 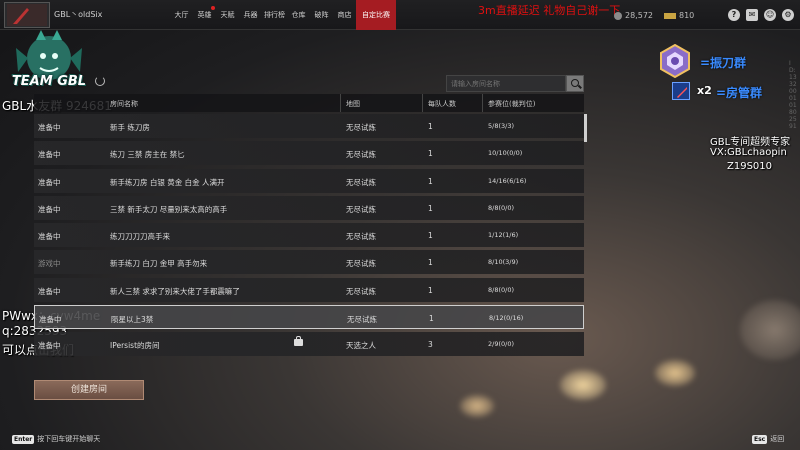 I want to click on table-row: 准备中 练刀刀刀刀高手来 无尽试炼 1 1/12(1/6), so click(x=309, y=235).